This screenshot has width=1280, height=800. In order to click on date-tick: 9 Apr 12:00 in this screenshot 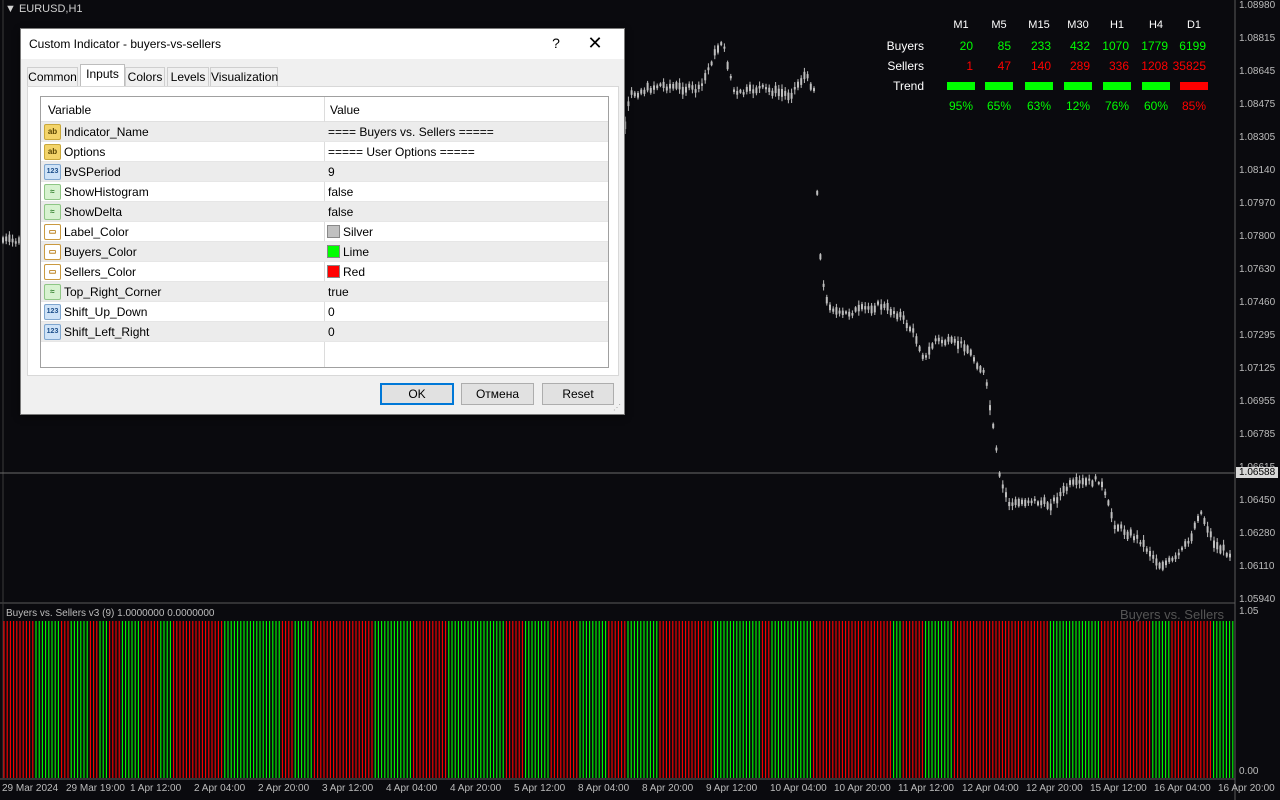, I will do `click(732, 788)`.